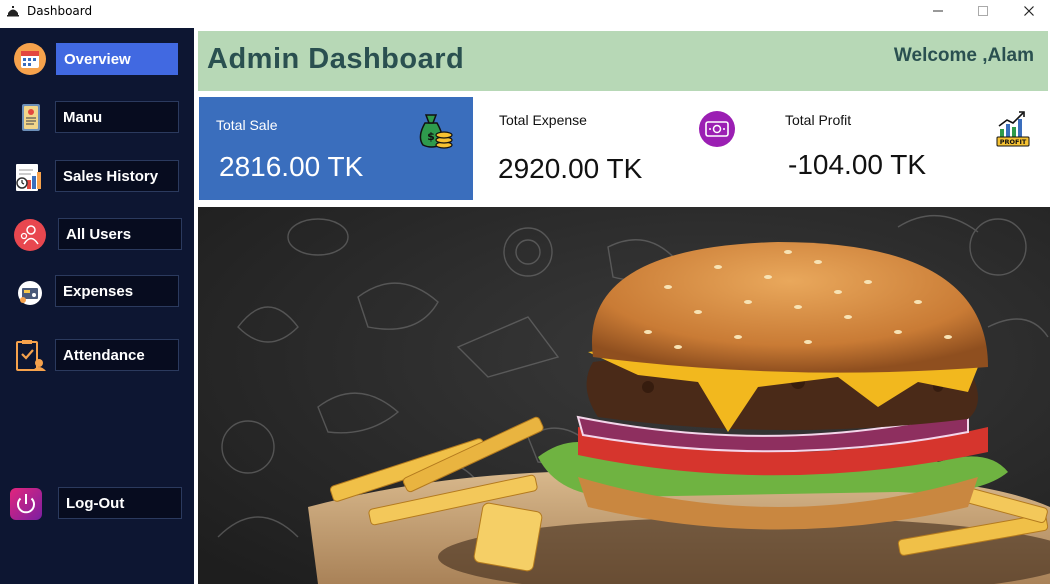 The image size is (1050, 584). I want to click on total-sale-value: 2816.00 TK, so click(291, 166).